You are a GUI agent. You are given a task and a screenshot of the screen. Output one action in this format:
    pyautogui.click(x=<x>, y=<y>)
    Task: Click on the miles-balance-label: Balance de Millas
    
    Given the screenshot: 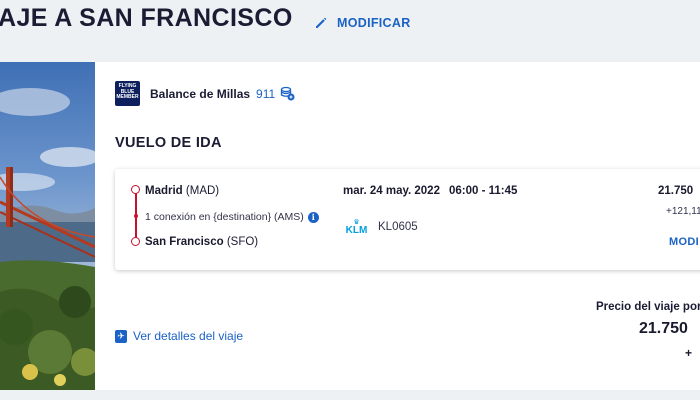 What is the action you would take?
    pyautogui.click(x=200, y=93)
    